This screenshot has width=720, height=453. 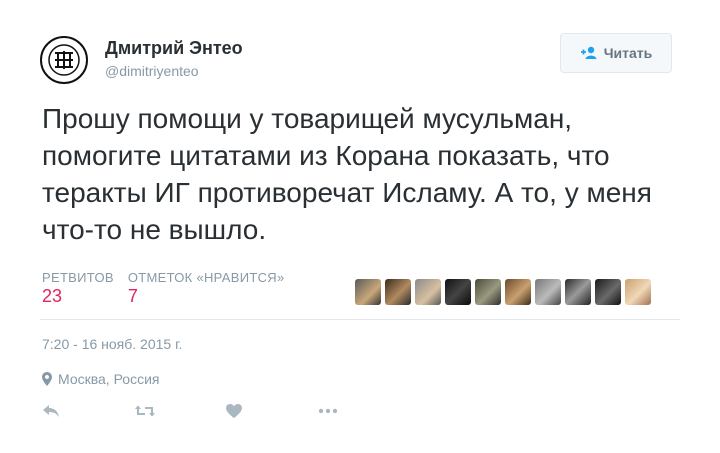 I want to click on likes-count: 7, so click(x=132, y=296).